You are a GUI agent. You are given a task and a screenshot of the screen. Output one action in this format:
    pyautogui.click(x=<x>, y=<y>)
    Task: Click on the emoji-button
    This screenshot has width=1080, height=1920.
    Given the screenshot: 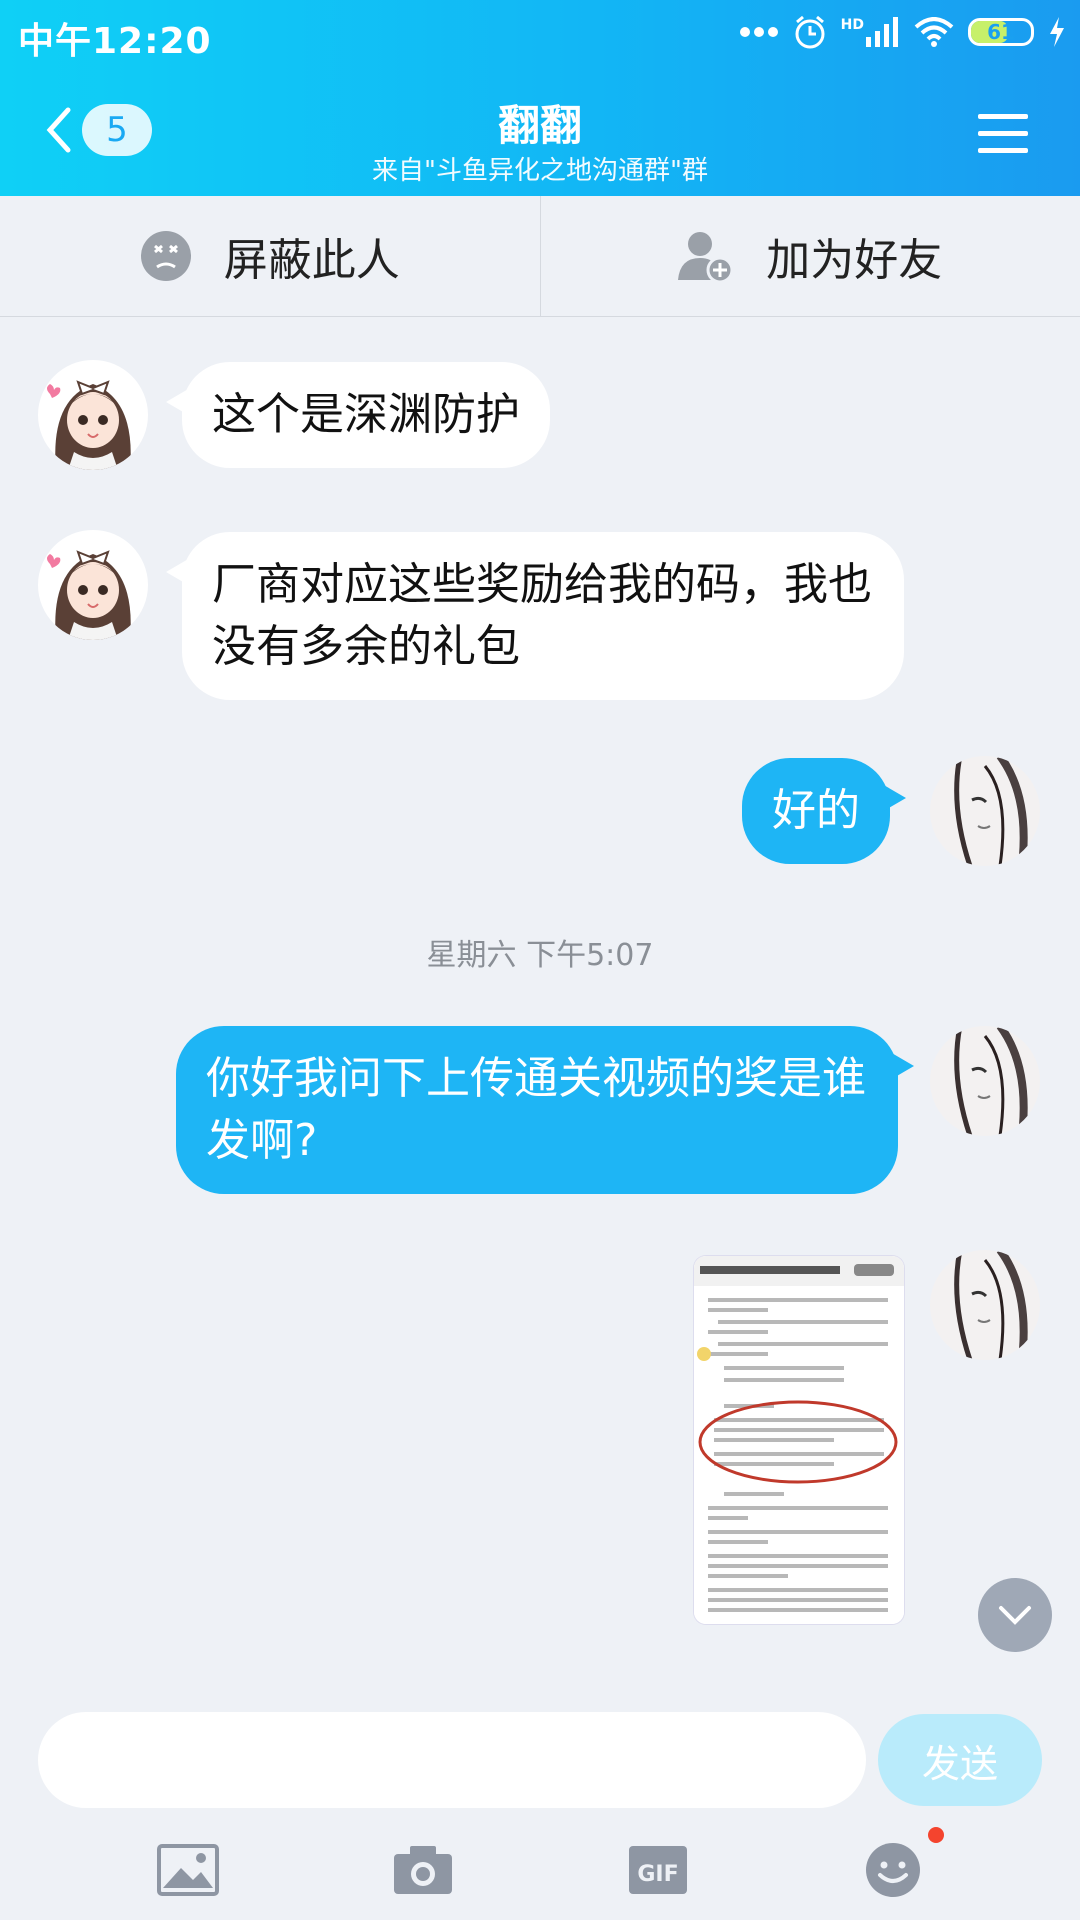 What is the action you would take?
    pyautogui.click(x=901, y=1866)
    